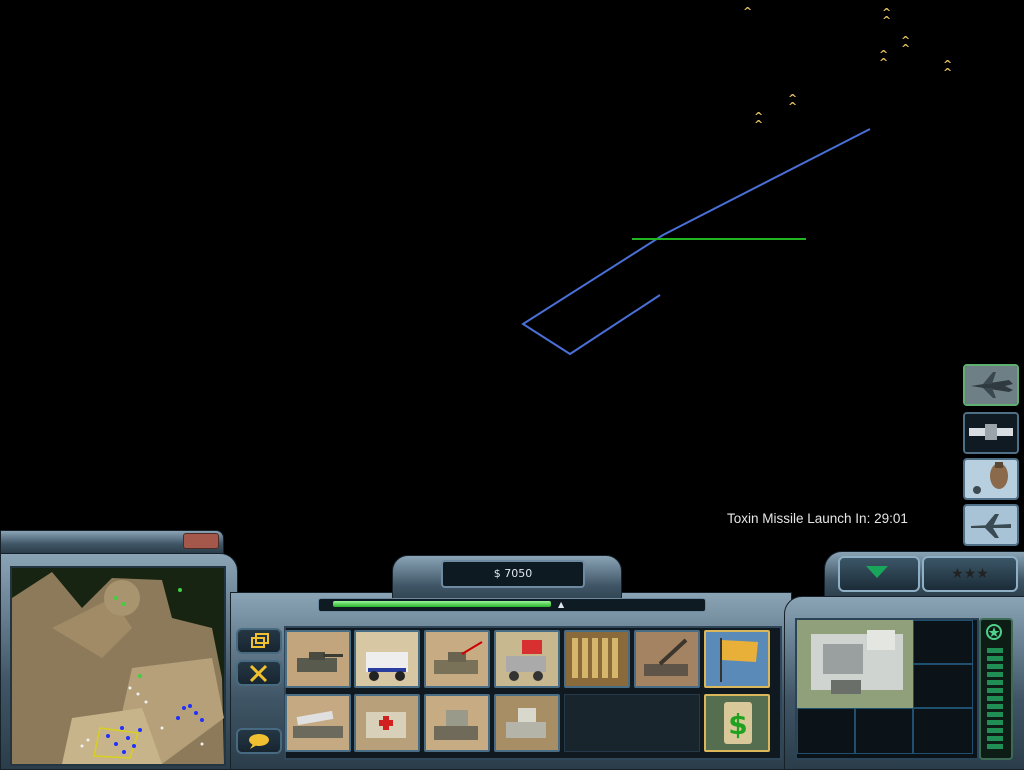 Image resolution: width=1024 pixels, height=770 pixels. I want to click on money-display: $ 7050, so click(513, 574).